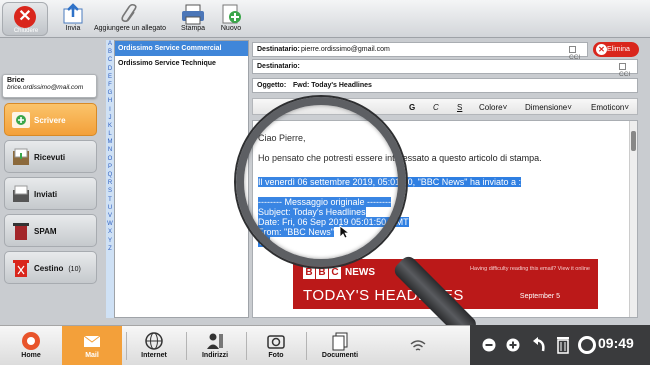 Image resolution: width=650 pixels, height=365 pixels. What do you see at coordinates (129, 13) in the screenshot?
I see `paperclip-icon` at bounding box center [129, 13].